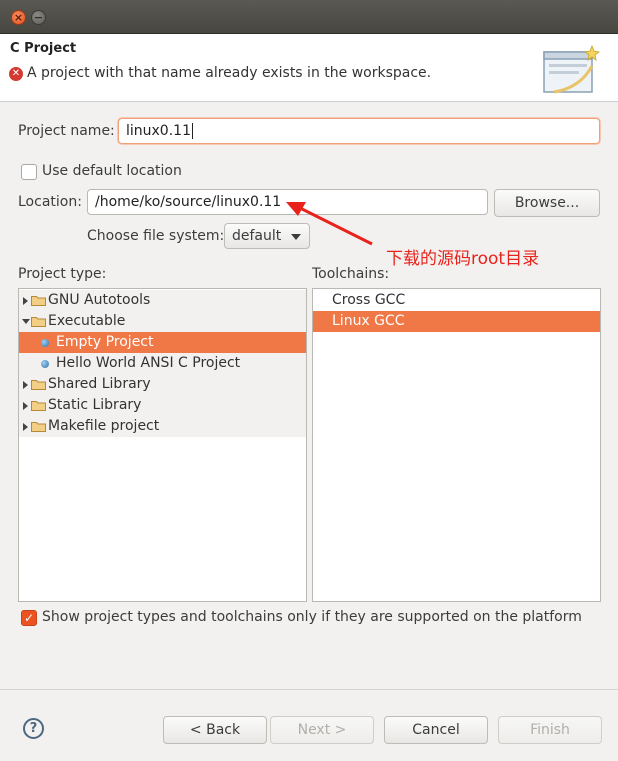 The image size is (618, 761). I want to click on list-item-label: Linux GCC, so click(368, 321).